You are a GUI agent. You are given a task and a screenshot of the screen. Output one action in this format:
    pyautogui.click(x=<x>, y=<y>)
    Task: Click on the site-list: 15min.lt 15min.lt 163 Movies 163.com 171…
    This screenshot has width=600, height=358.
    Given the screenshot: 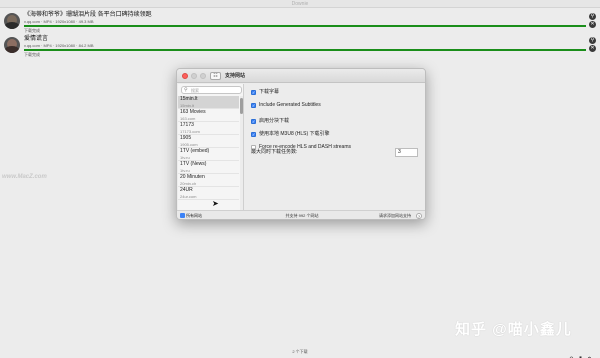 What is the action you would take?
    pyautogui.click(x=208, y=153)
    